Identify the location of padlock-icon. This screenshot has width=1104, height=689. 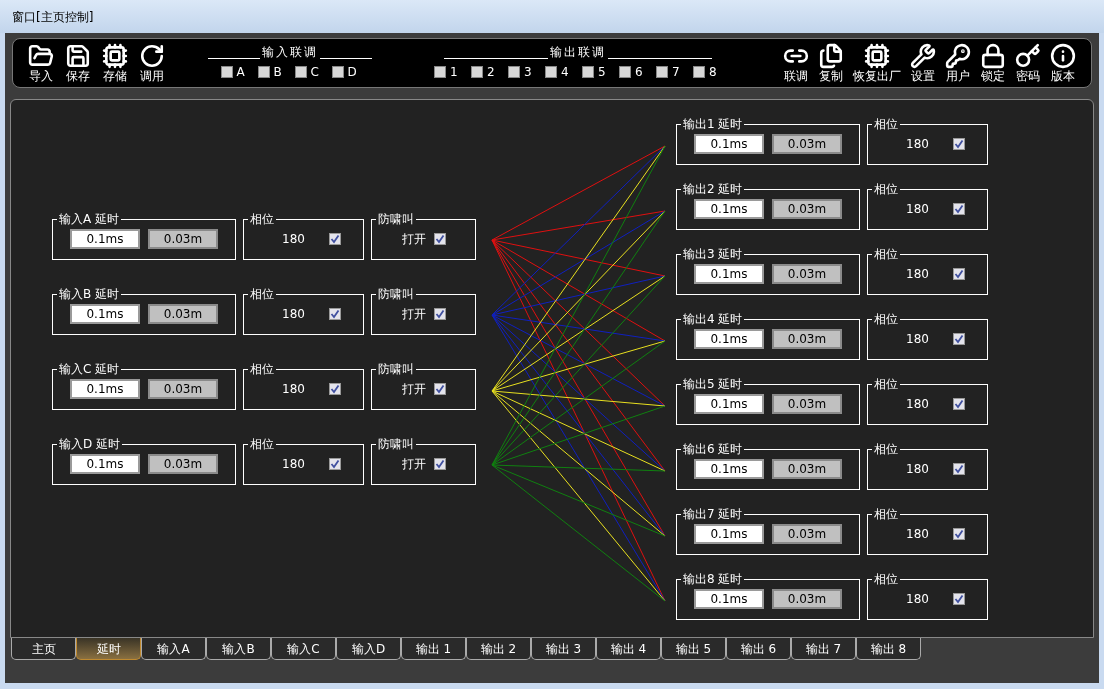
(993, 56).